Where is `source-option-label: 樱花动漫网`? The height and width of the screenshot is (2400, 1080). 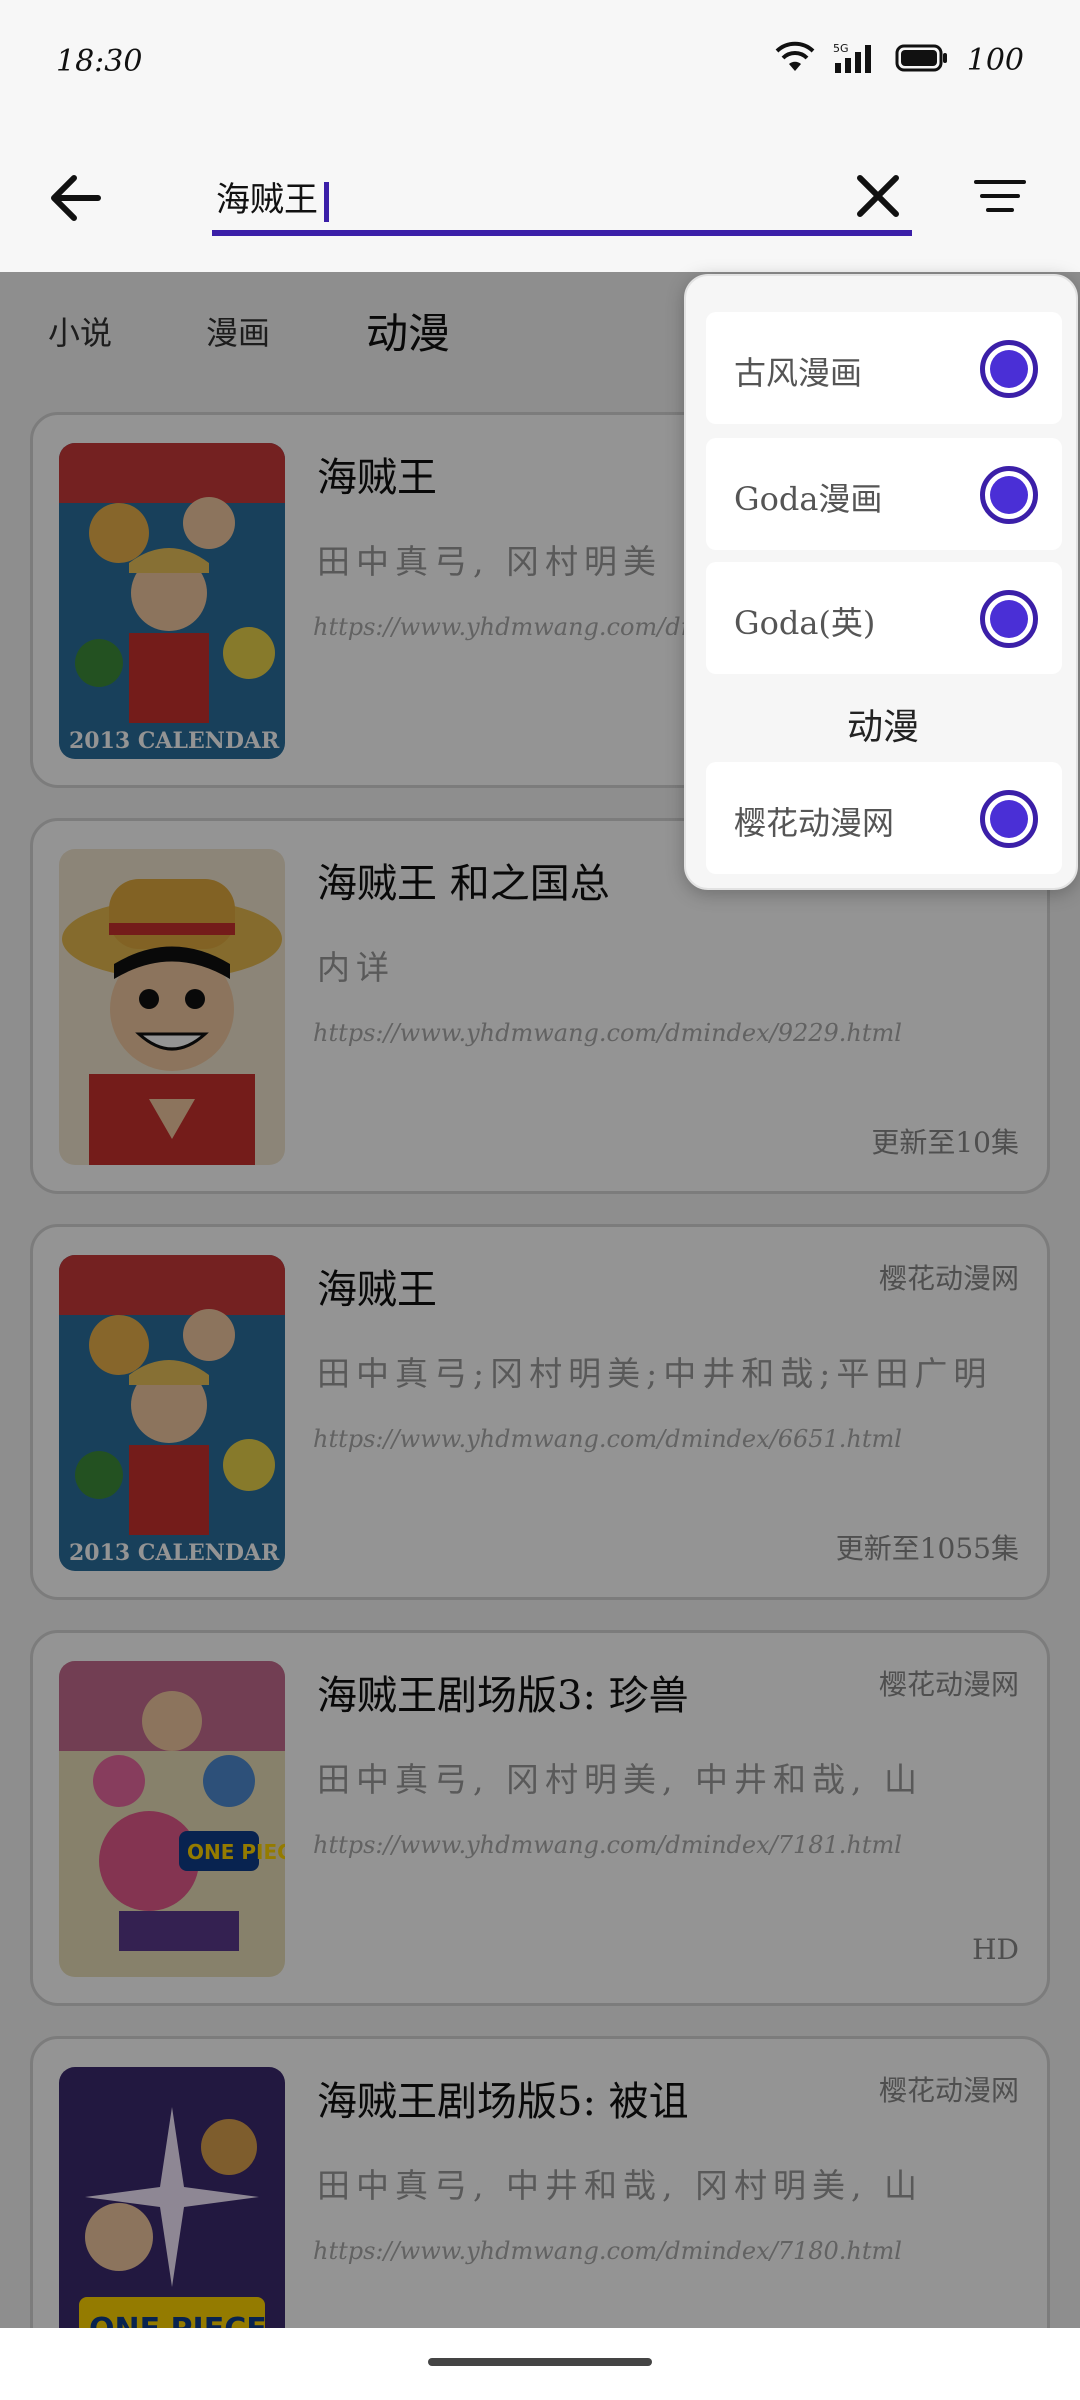
source-option-label: 樱花动漫网 is located at coordinates (814, 823).